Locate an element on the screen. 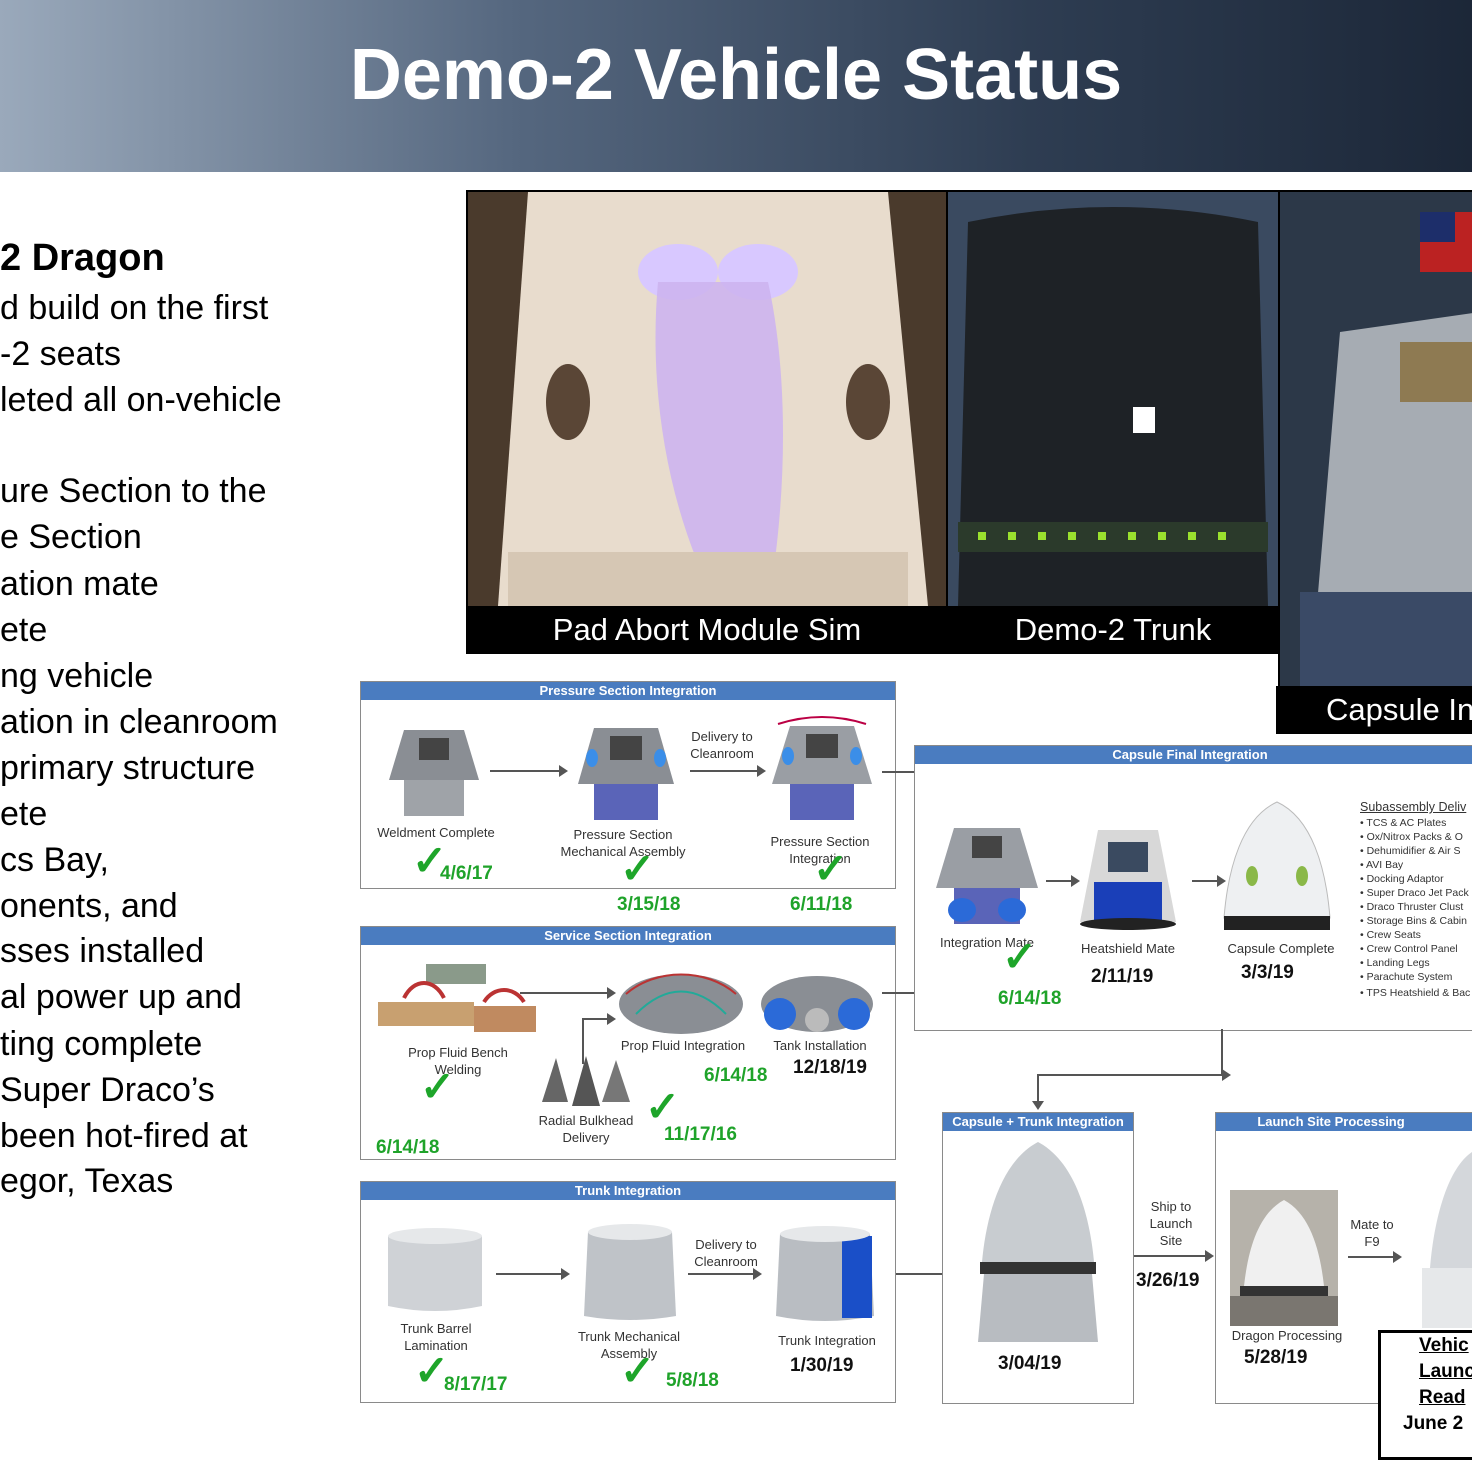 The height and width of the screenshot is (1472, 1472). bullet-line: -2 seats is located at coordinates (60, 354).